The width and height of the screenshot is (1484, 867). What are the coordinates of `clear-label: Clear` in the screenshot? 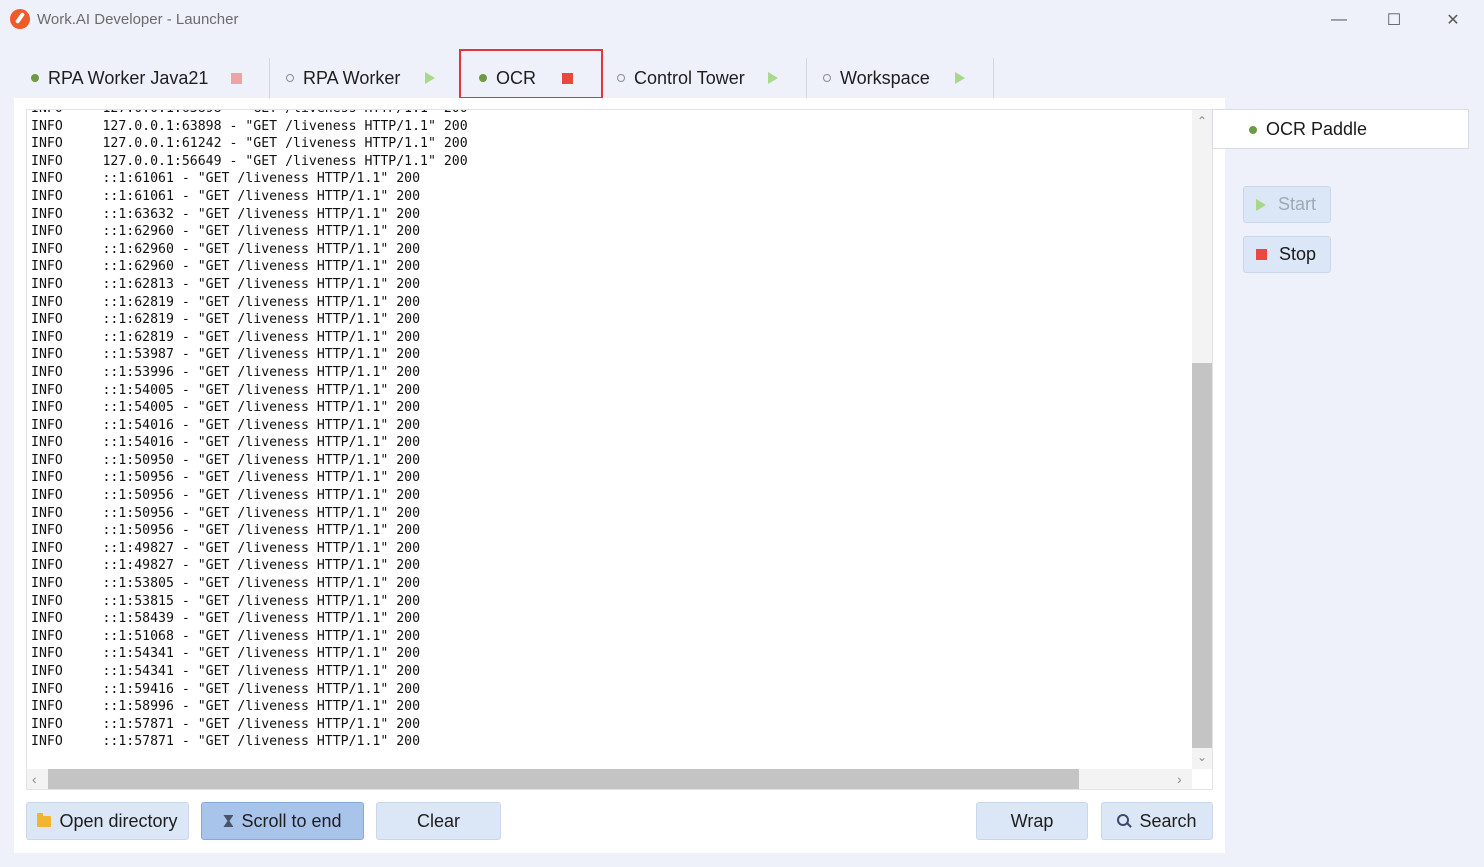 It's located at (438, 820).